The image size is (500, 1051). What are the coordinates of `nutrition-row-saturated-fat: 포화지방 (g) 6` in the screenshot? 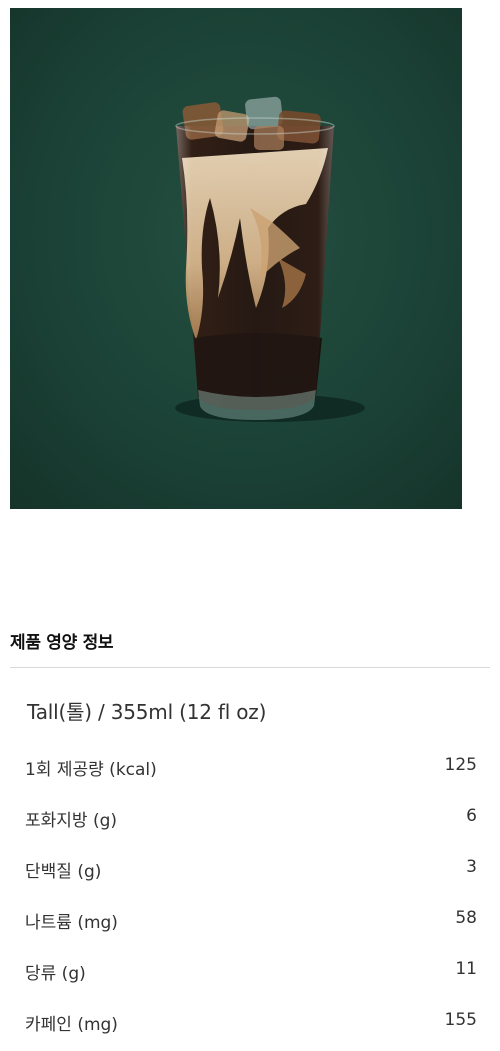 It's located at (251, 821).